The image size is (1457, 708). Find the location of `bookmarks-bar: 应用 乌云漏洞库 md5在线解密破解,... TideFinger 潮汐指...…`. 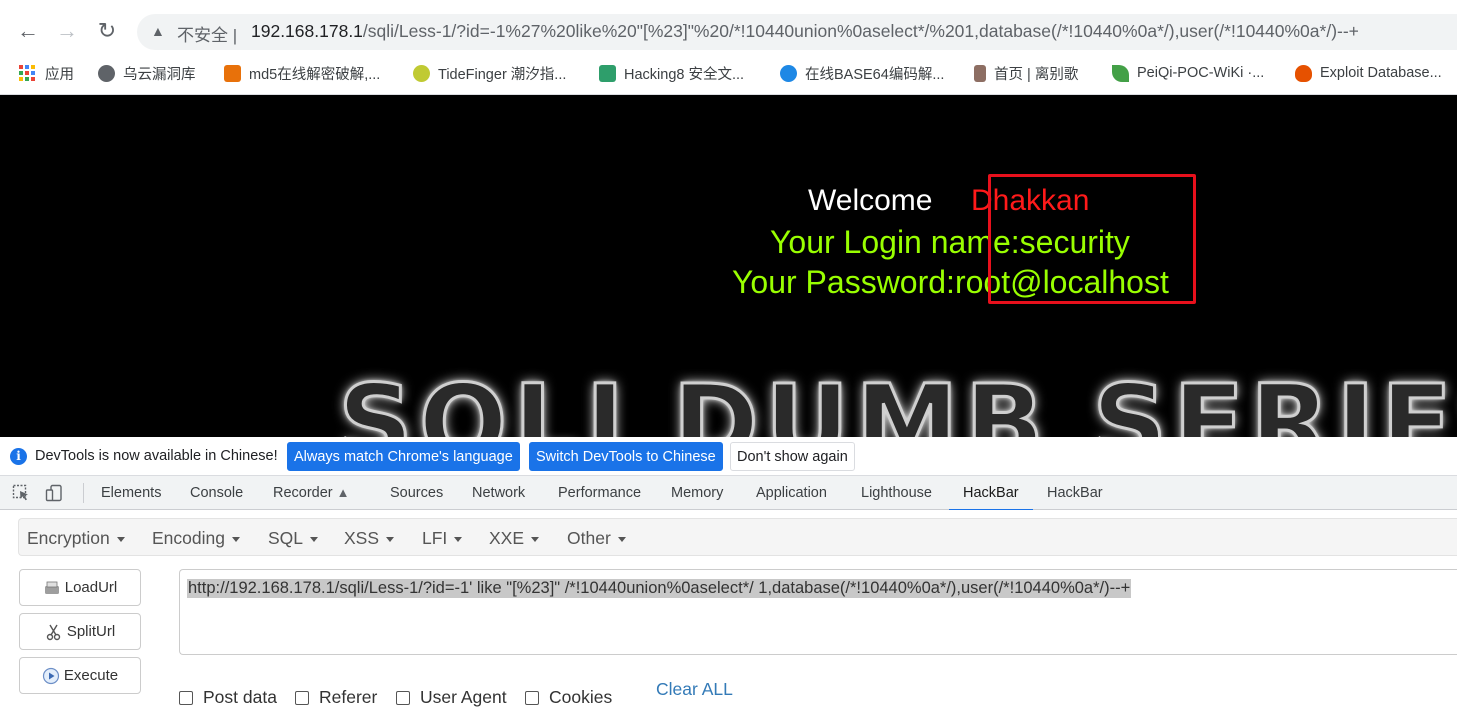

bookmarks-bar: 应用 乌云漏洞库 md5在线解密破解,... TideFinger 潮汐指...… is located at coordinates (728, 78).